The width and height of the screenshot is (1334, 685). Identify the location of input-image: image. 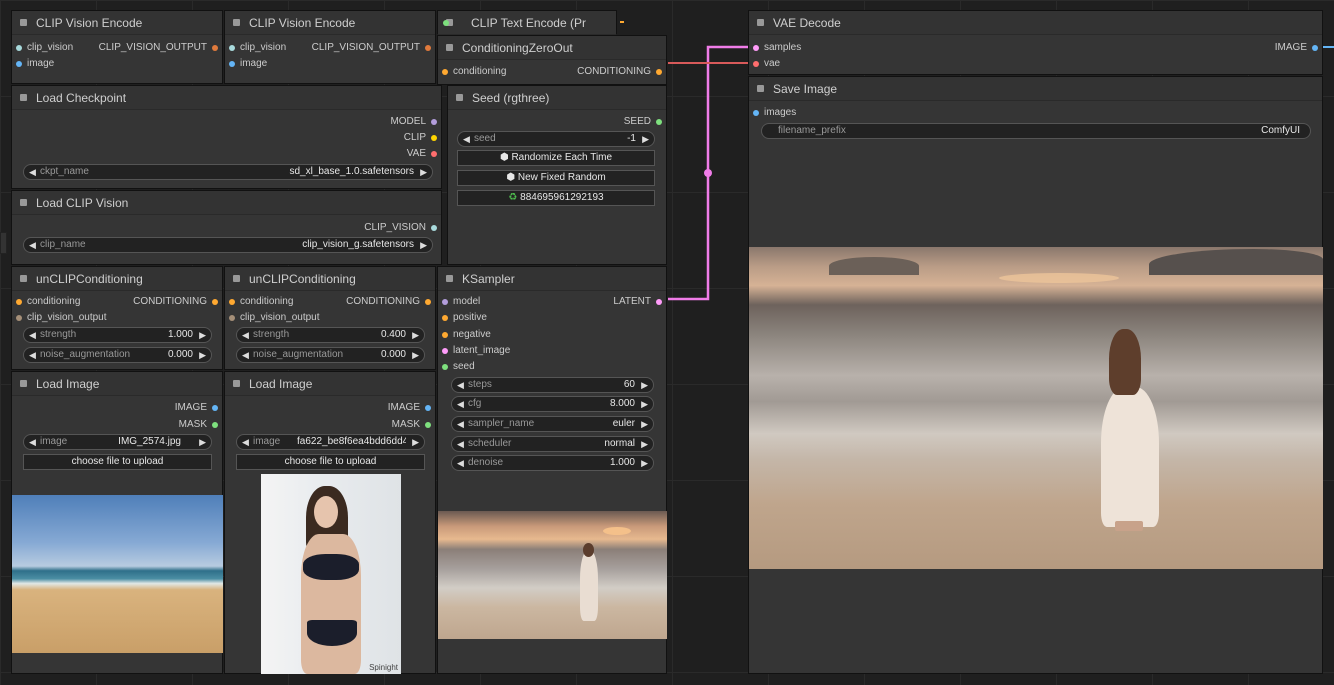
(62, 64).